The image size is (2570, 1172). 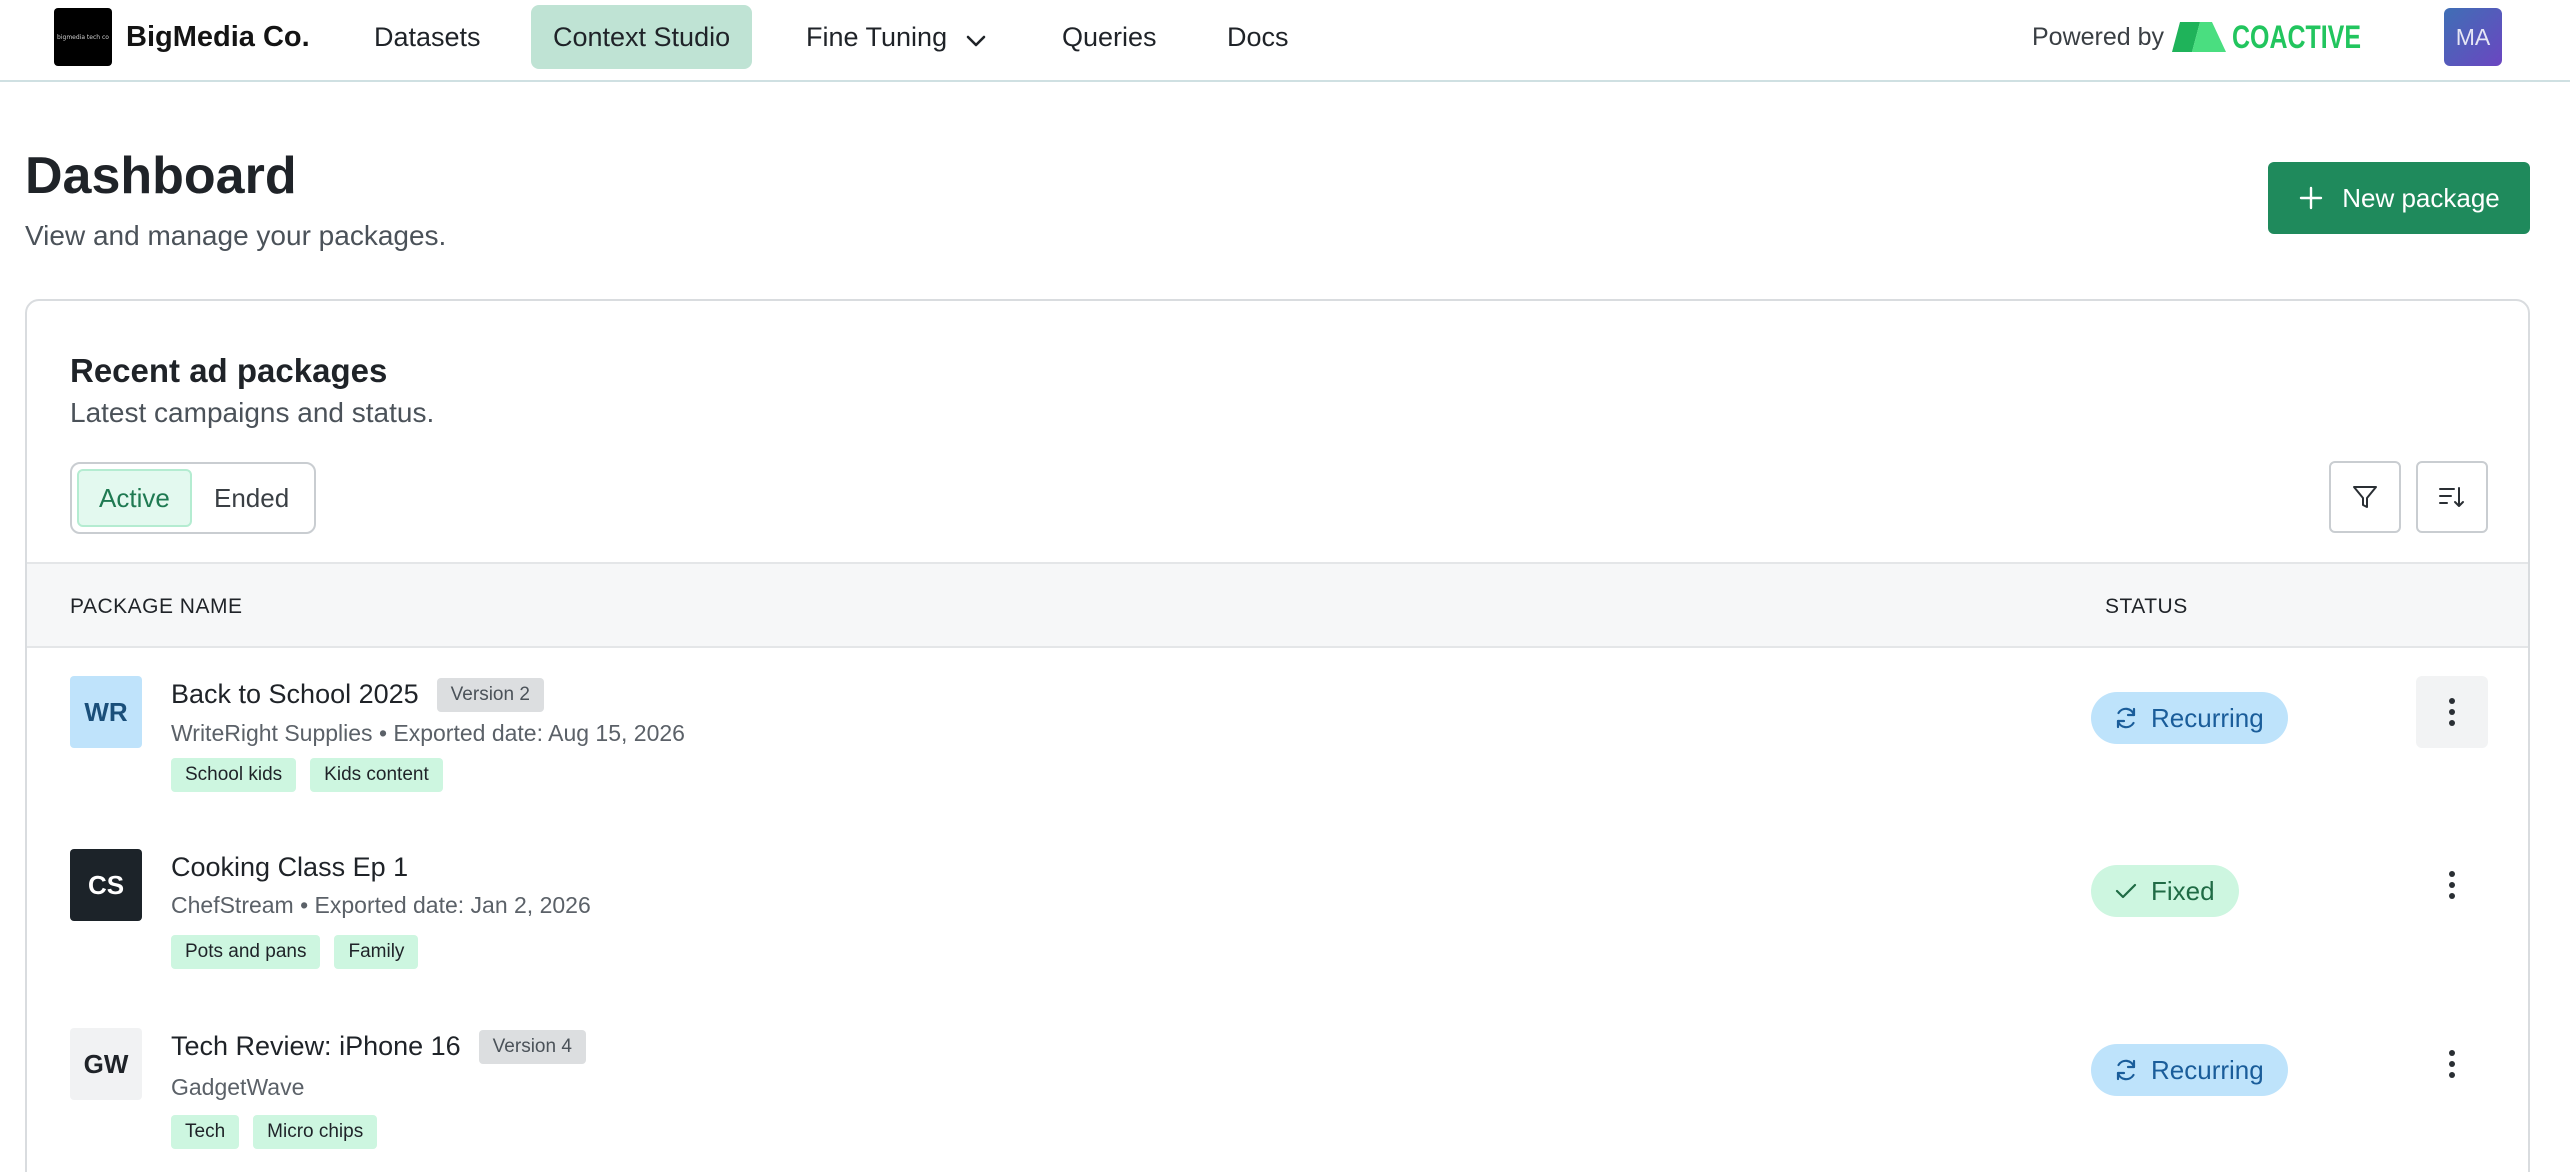 What do you see at coordinates (2183, 890) in the screenshot?
I see `status-label: Fixed` at bounding box center [2183, 890].